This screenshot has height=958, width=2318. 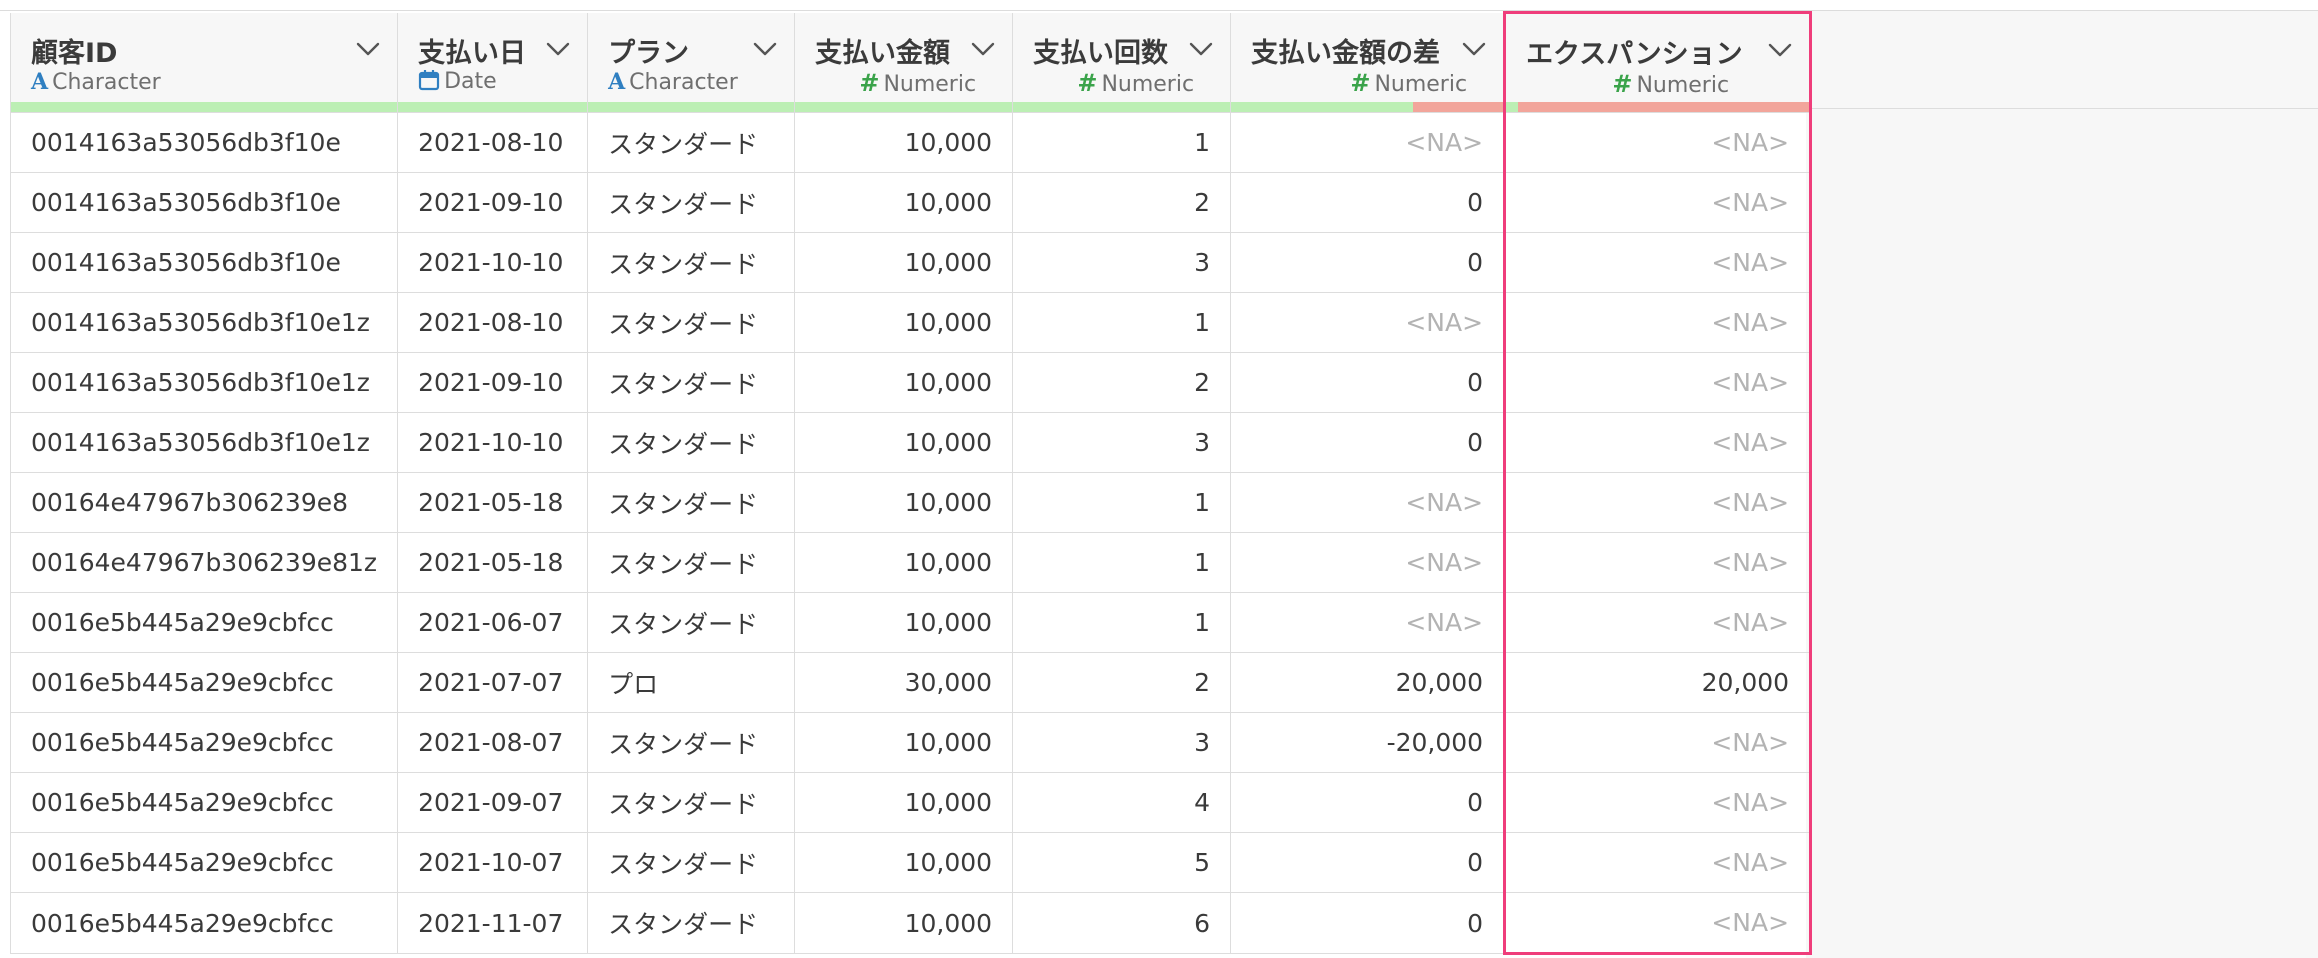 I want to click on column-header-expansion: エクスパンション # Numeric, so click(x=1658, y=62).